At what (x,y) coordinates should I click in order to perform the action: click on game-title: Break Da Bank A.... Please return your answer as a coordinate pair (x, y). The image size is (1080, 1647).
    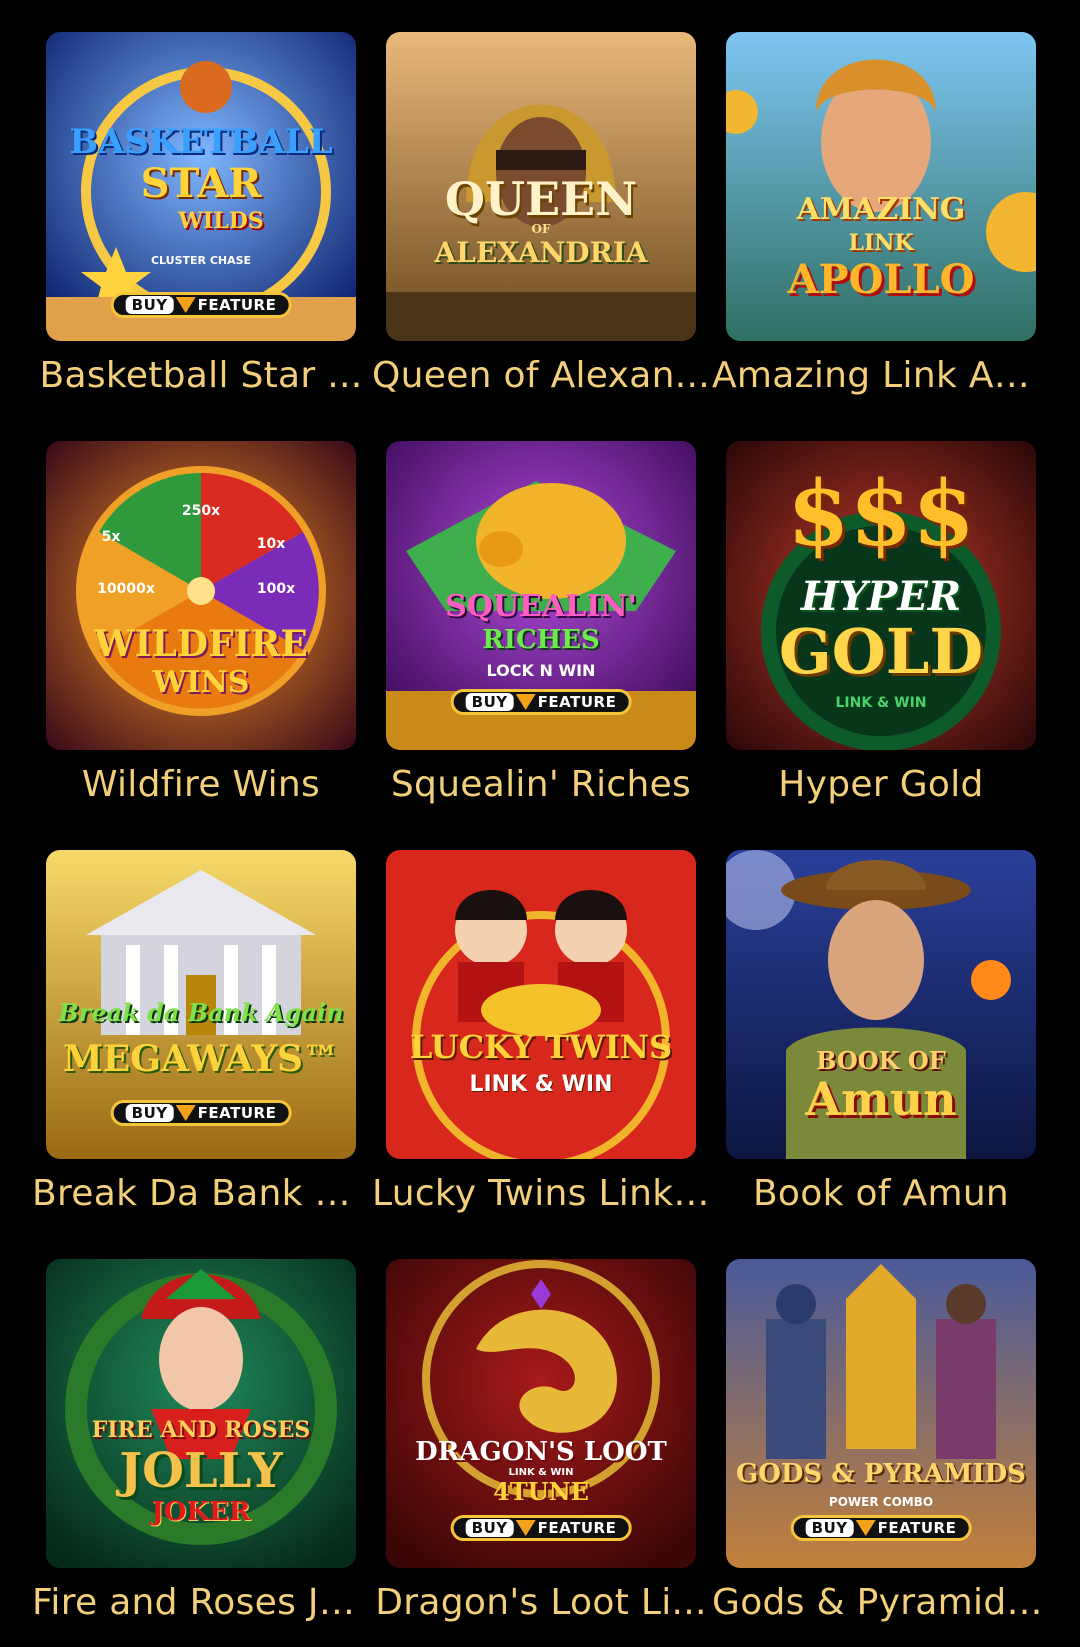
    Looking at the image, I should click on (201, 1194).